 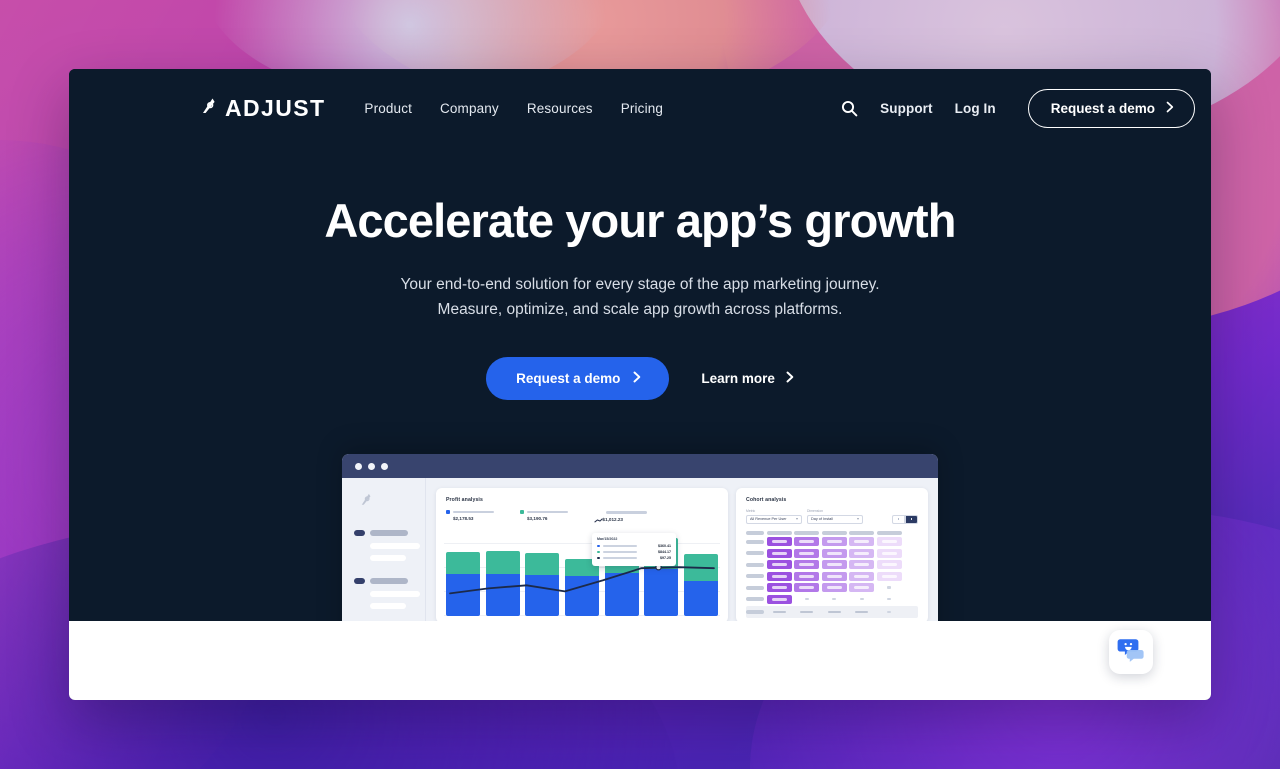 I want to click on legend-value: -$1,012.23, so click(x=612, y=519).